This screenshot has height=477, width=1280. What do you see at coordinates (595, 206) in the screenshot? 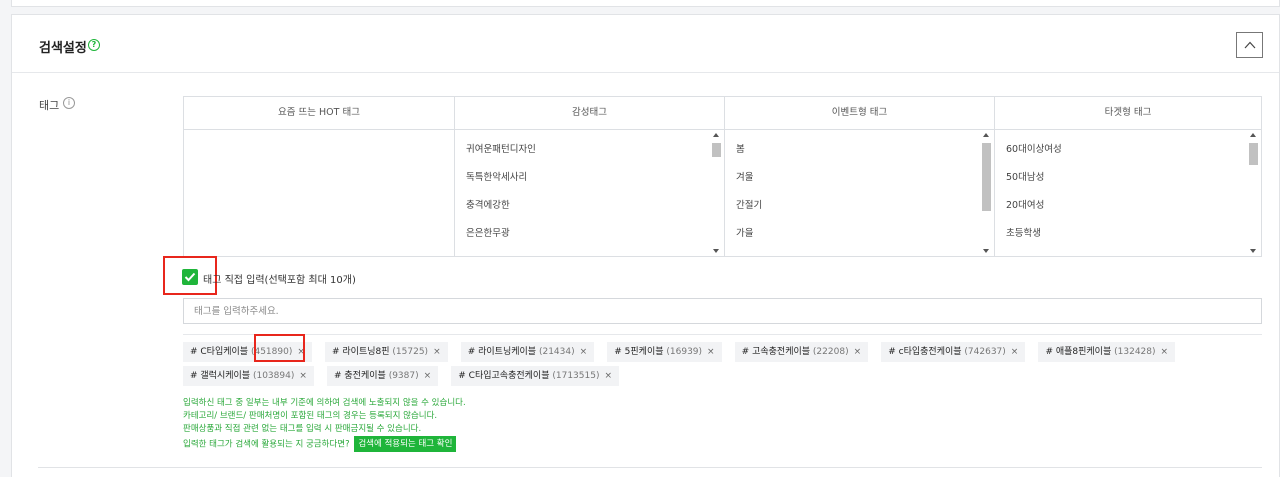
I see `tag-option: 충격에강한` at bounding box center [595, 206].